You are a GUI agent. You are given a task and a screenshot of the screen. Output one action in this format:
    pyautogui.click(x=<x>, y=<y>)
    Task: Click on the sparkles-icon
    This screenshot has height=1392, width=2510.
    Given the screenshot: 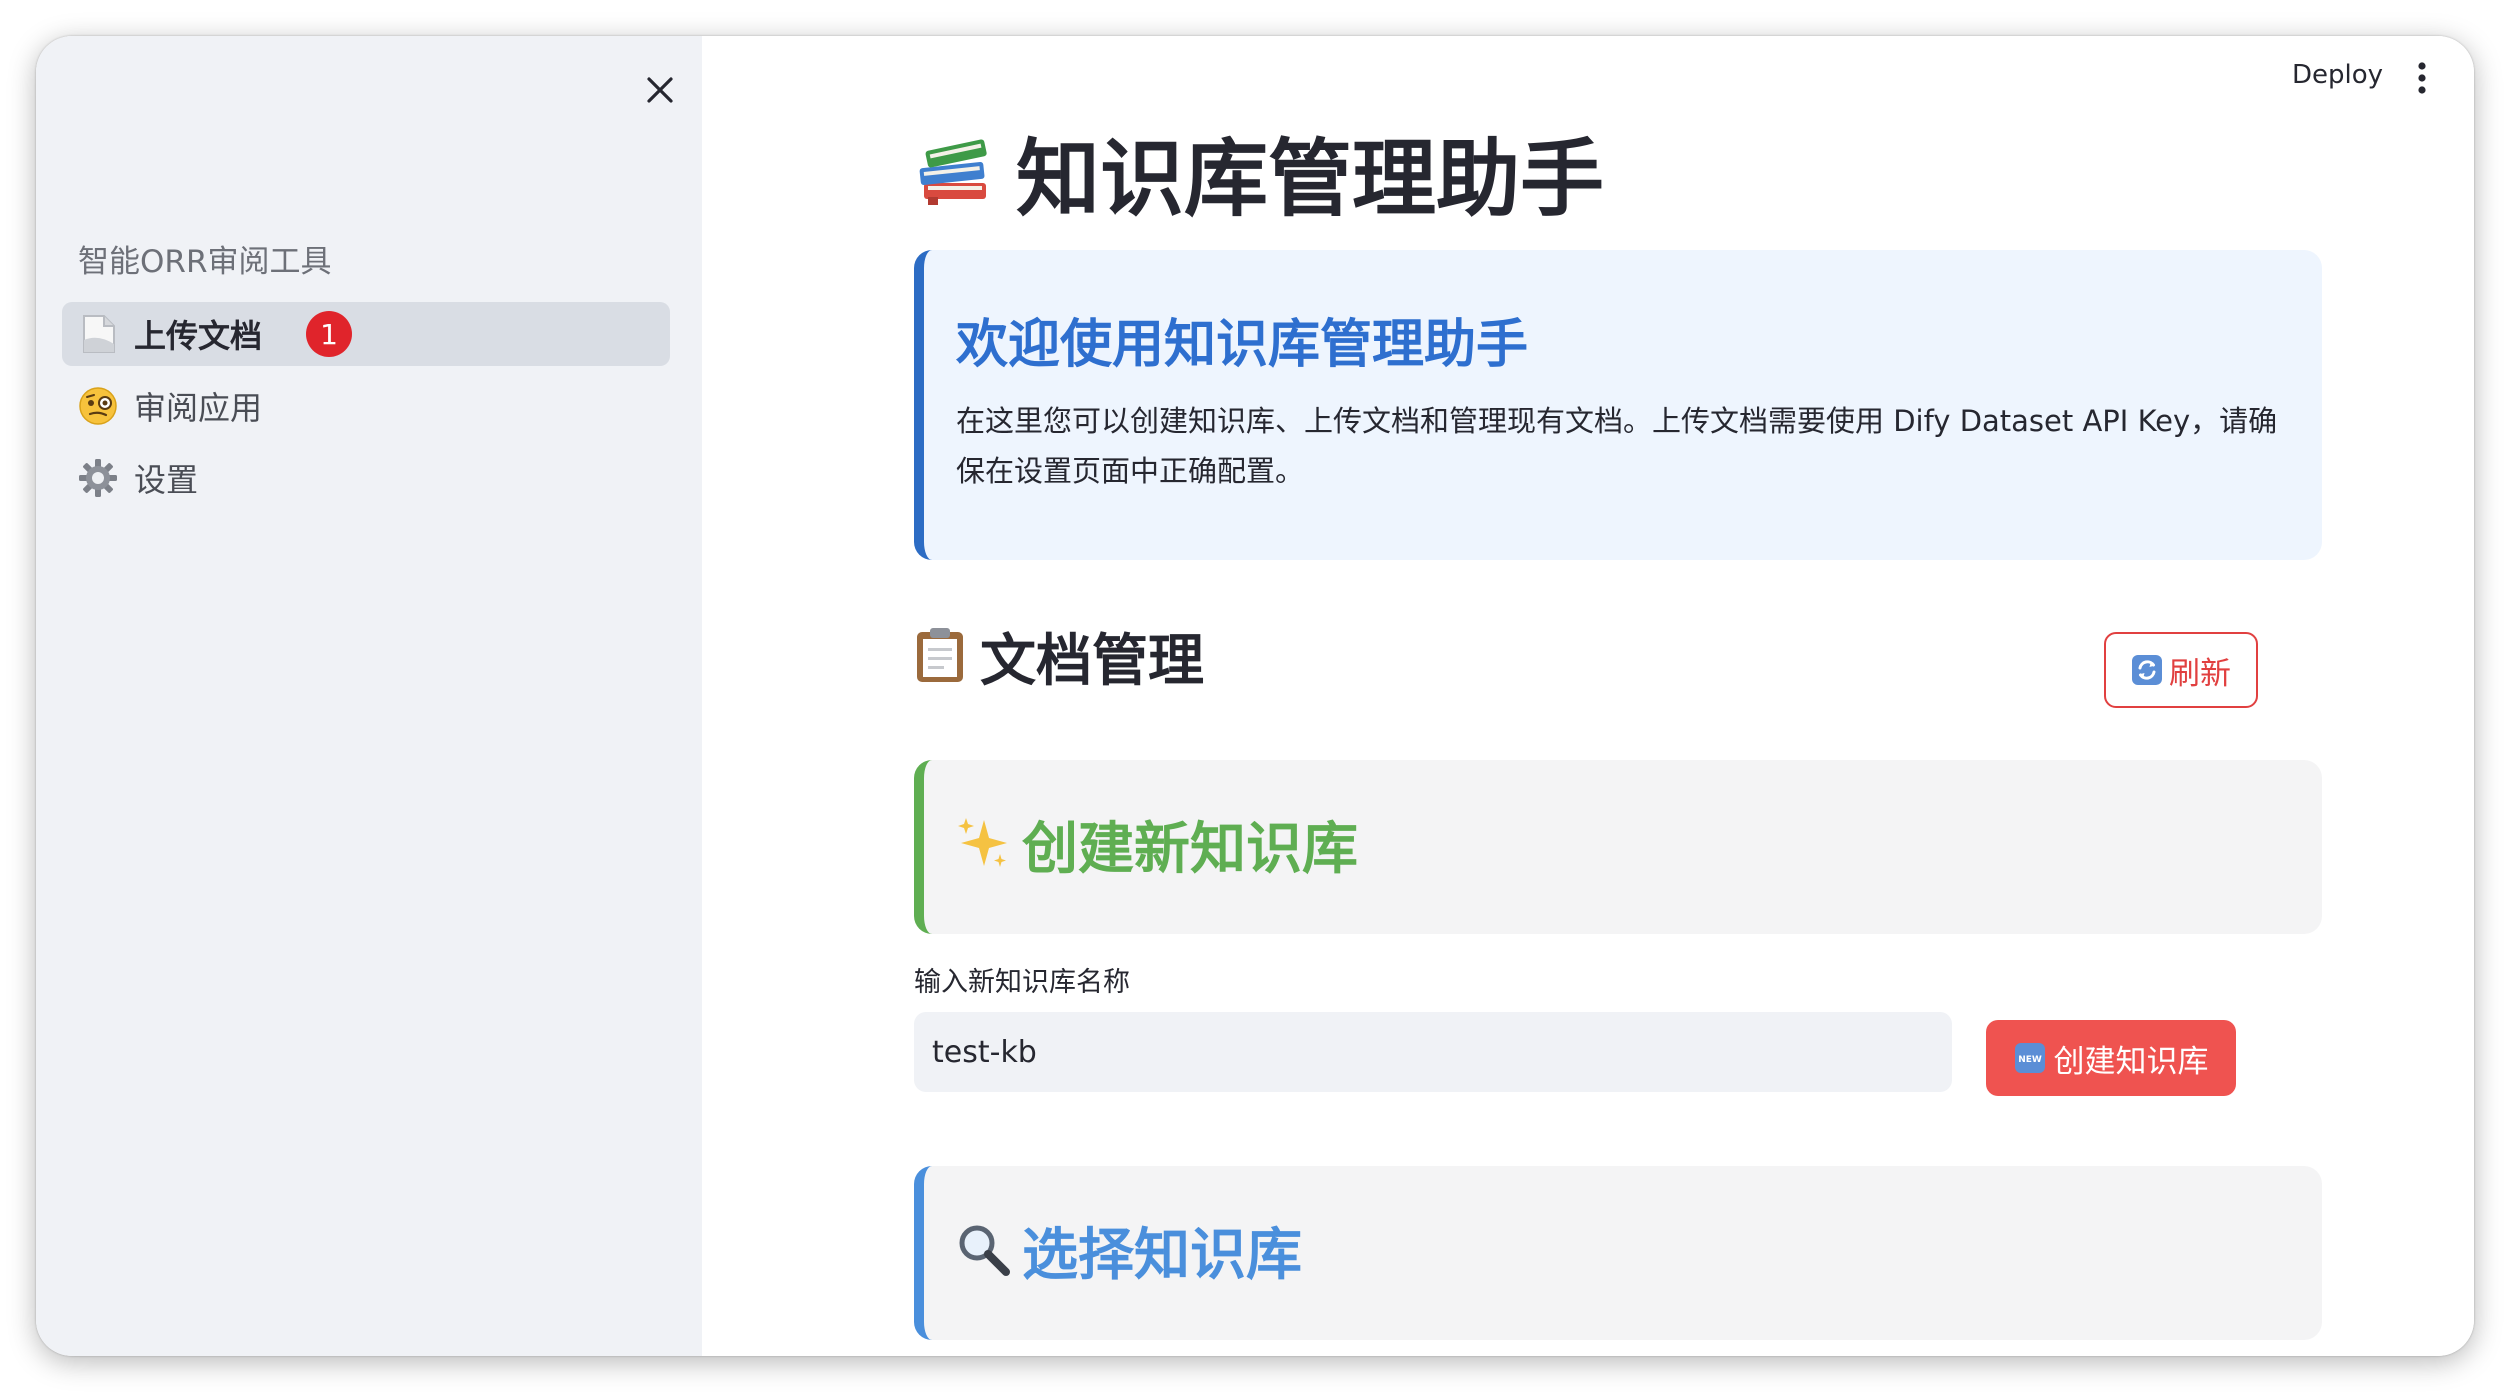 What is the action you would take?
    pyautogui.click(x=983, y=845)
    